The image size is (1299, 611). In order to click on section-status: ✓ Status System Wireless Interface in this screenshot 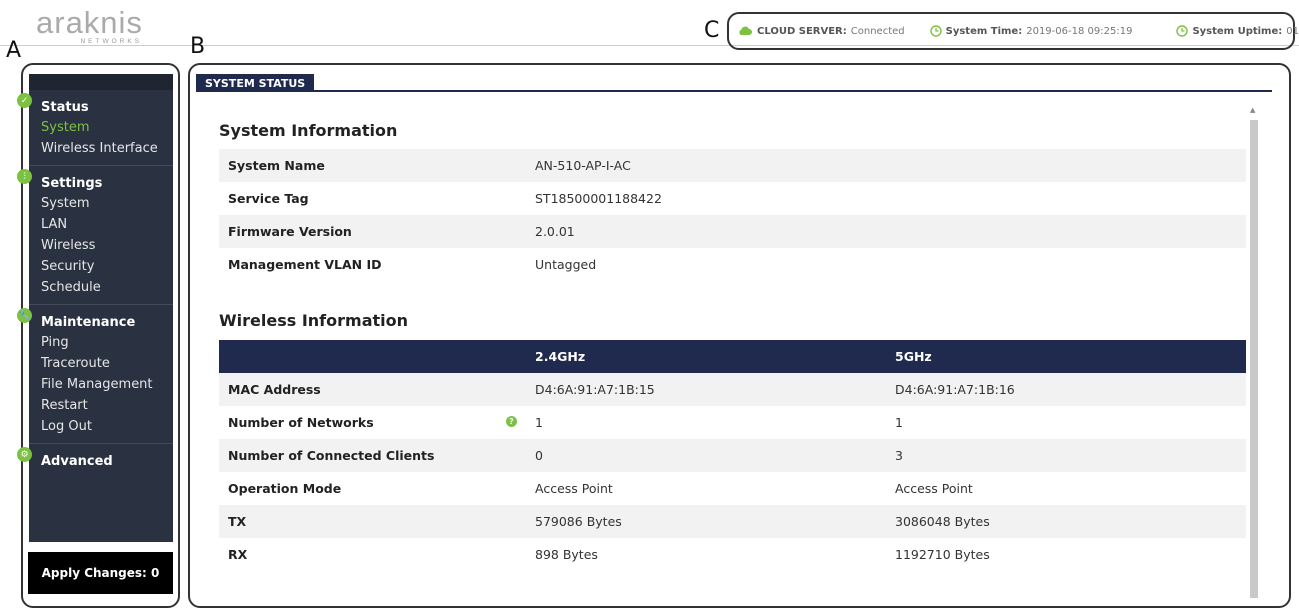, I will do `click(95, 128)`.